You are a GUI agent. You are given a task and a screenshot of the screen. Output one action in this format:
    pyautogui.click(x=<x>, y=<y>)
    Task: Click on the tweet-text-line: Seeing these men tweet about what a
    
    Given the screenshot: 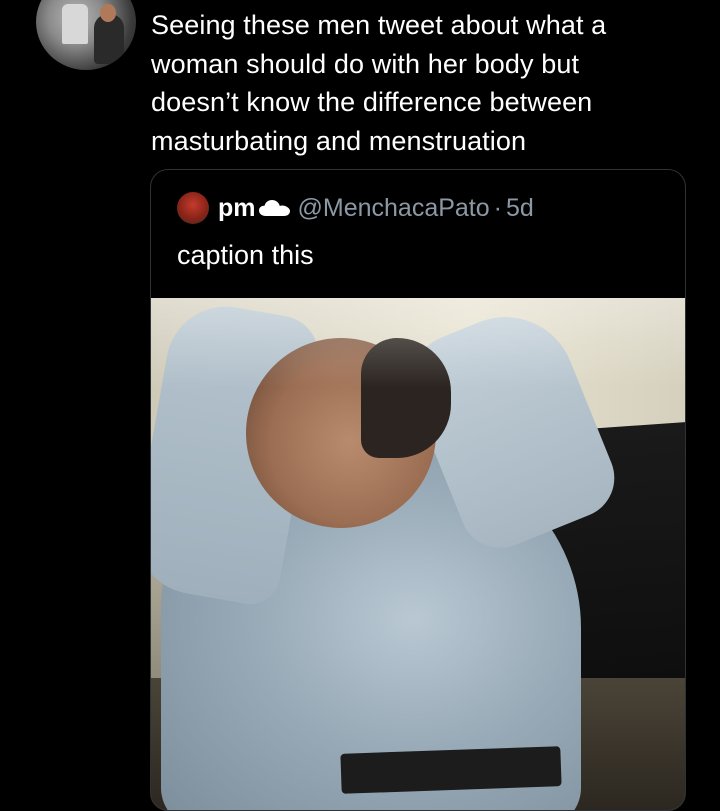 What is the action you would take?
    pyautogui.click(x=379, y=25)
    